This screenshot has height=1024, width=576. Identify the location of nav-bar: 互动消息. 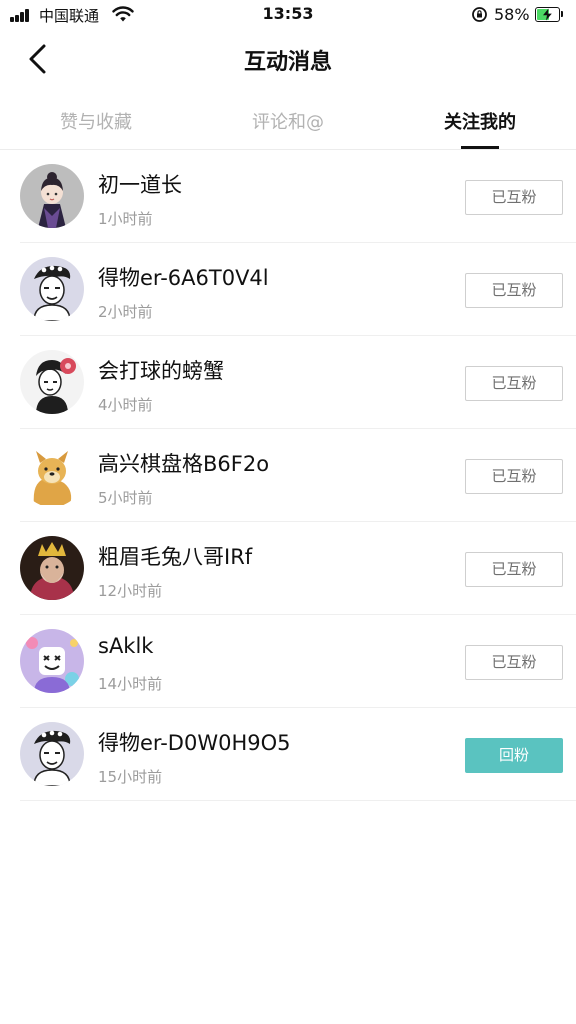
(288, 59).